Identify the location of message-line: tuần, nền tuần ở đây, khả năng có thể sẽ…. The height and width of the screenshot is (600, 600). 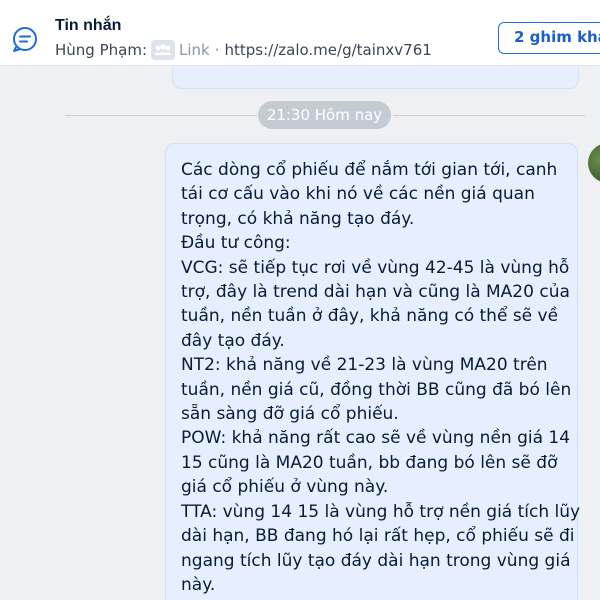
(370, 316).